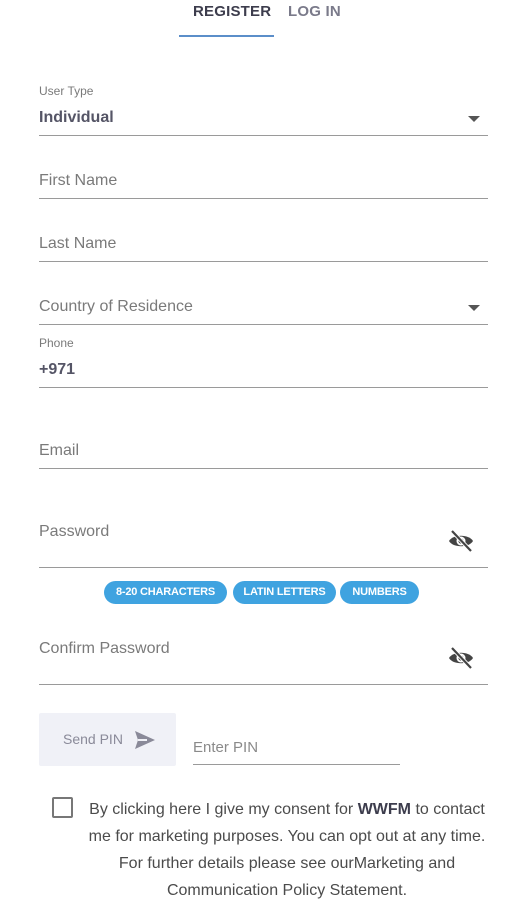 The height and width of the screenshot is (904, 530). I want to click on user-type-select: User Type Individual, so click(263, 109).